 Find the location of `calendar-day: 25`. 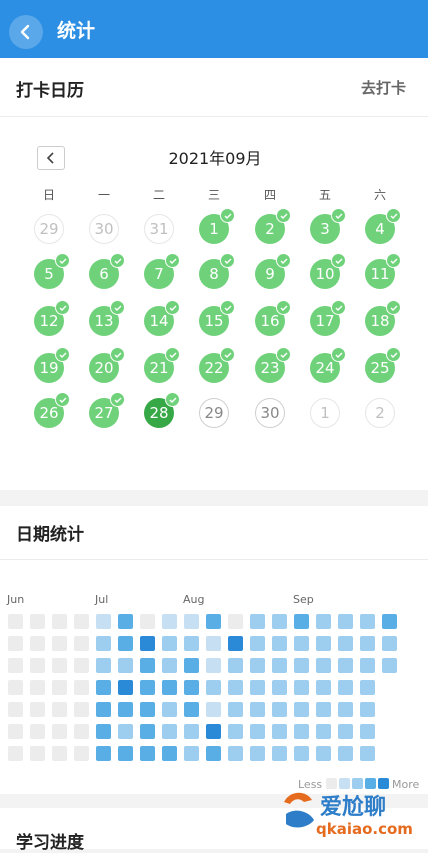

calendar-day: 25 is located at coordinates (383, 365).